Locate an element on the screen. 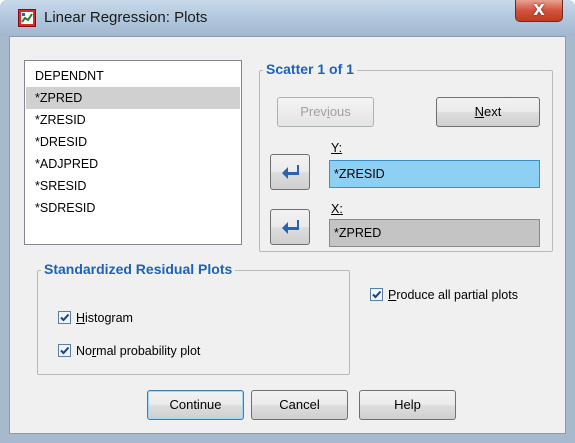 The image size is (575, 443). next-button: Next is located at coordinates (488, 112).